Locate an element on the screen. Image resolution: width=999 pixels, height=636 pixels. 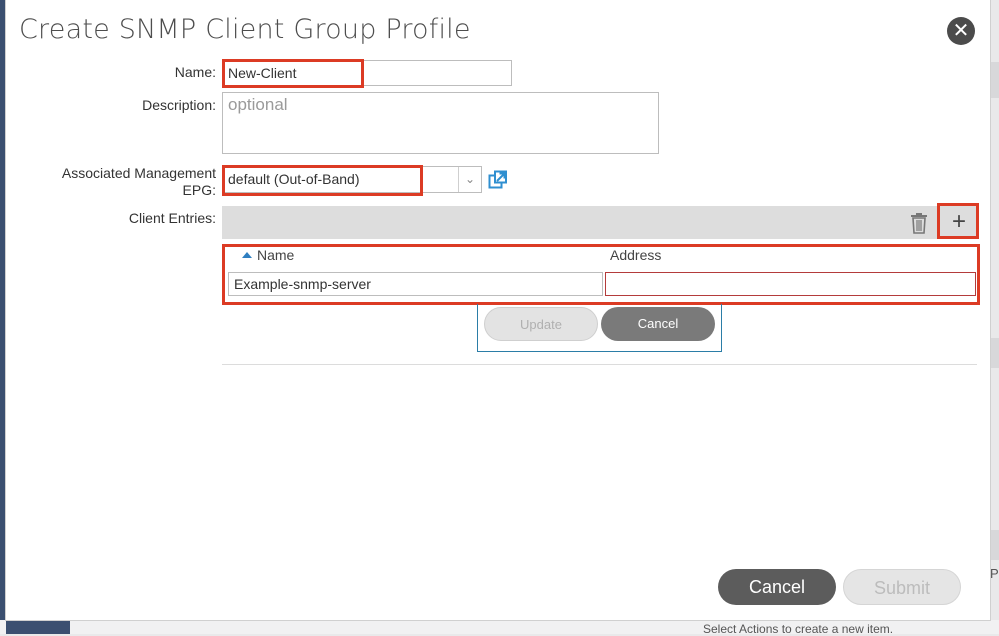
description-textarea: optional is located at coordinates (440, 123).